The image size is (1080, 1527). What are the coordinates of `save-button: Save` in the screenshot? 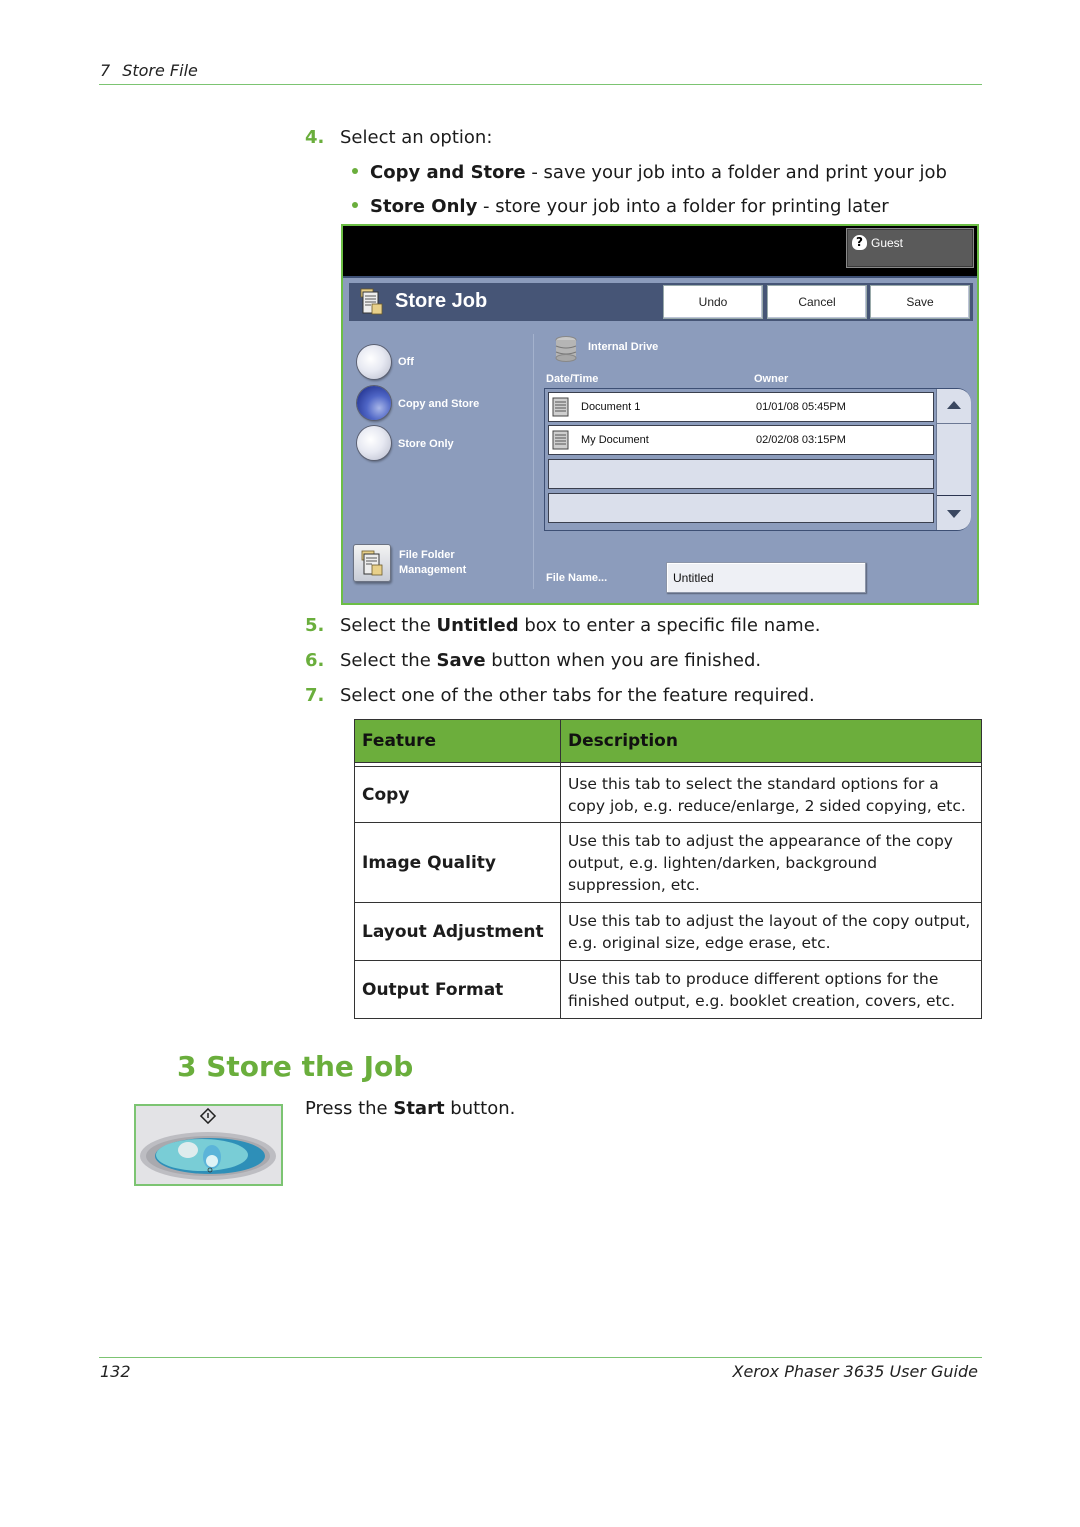 It's located at (920, 302).